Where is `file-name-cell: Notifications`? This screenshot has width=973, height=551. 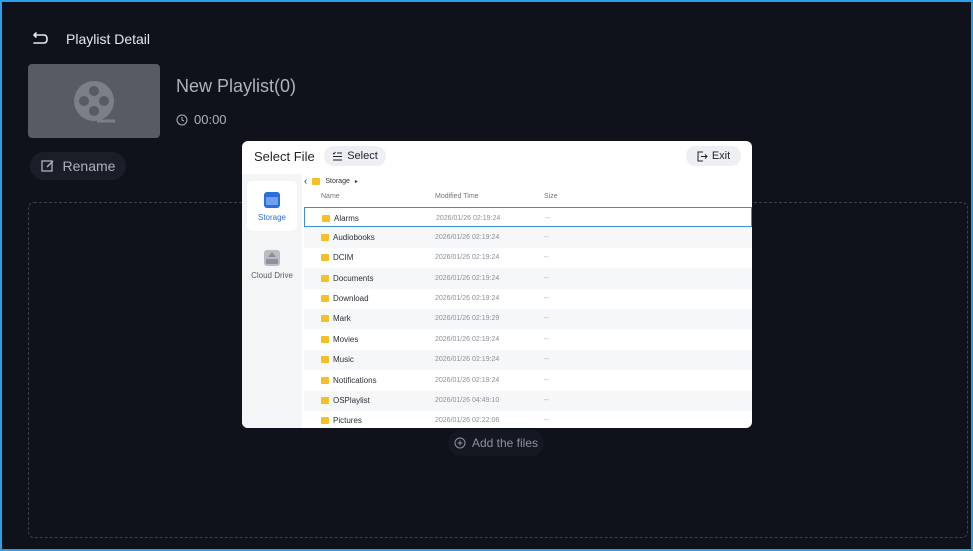 file-name-cell: Notifications is located at coordinates (349, 380).